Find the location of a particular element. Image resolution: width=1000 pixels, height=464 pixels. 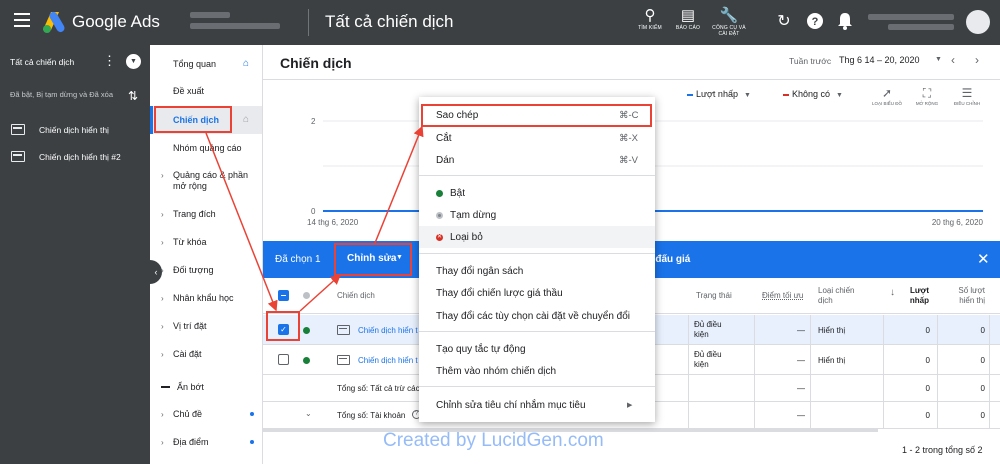

tree-campaign-item: Chiến dịch hiển thị #2 is located at coordinates (78, 157).